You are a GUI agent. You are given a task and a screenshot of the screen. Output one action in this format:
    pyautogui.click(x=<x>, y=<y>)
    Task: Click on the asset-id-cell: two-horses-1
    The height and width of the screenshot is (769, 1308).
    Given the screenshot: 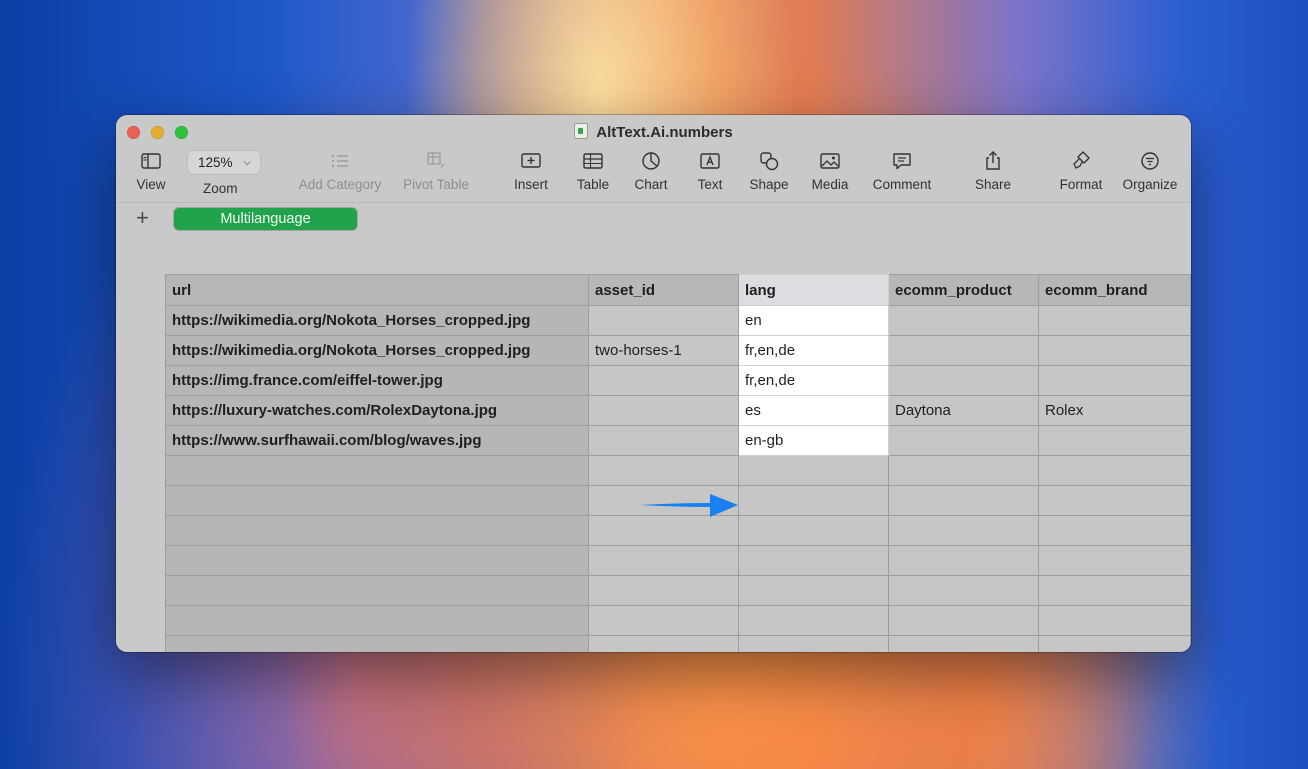 What is the action you would take?
    pyautogui.click(x=663, y=350)
    